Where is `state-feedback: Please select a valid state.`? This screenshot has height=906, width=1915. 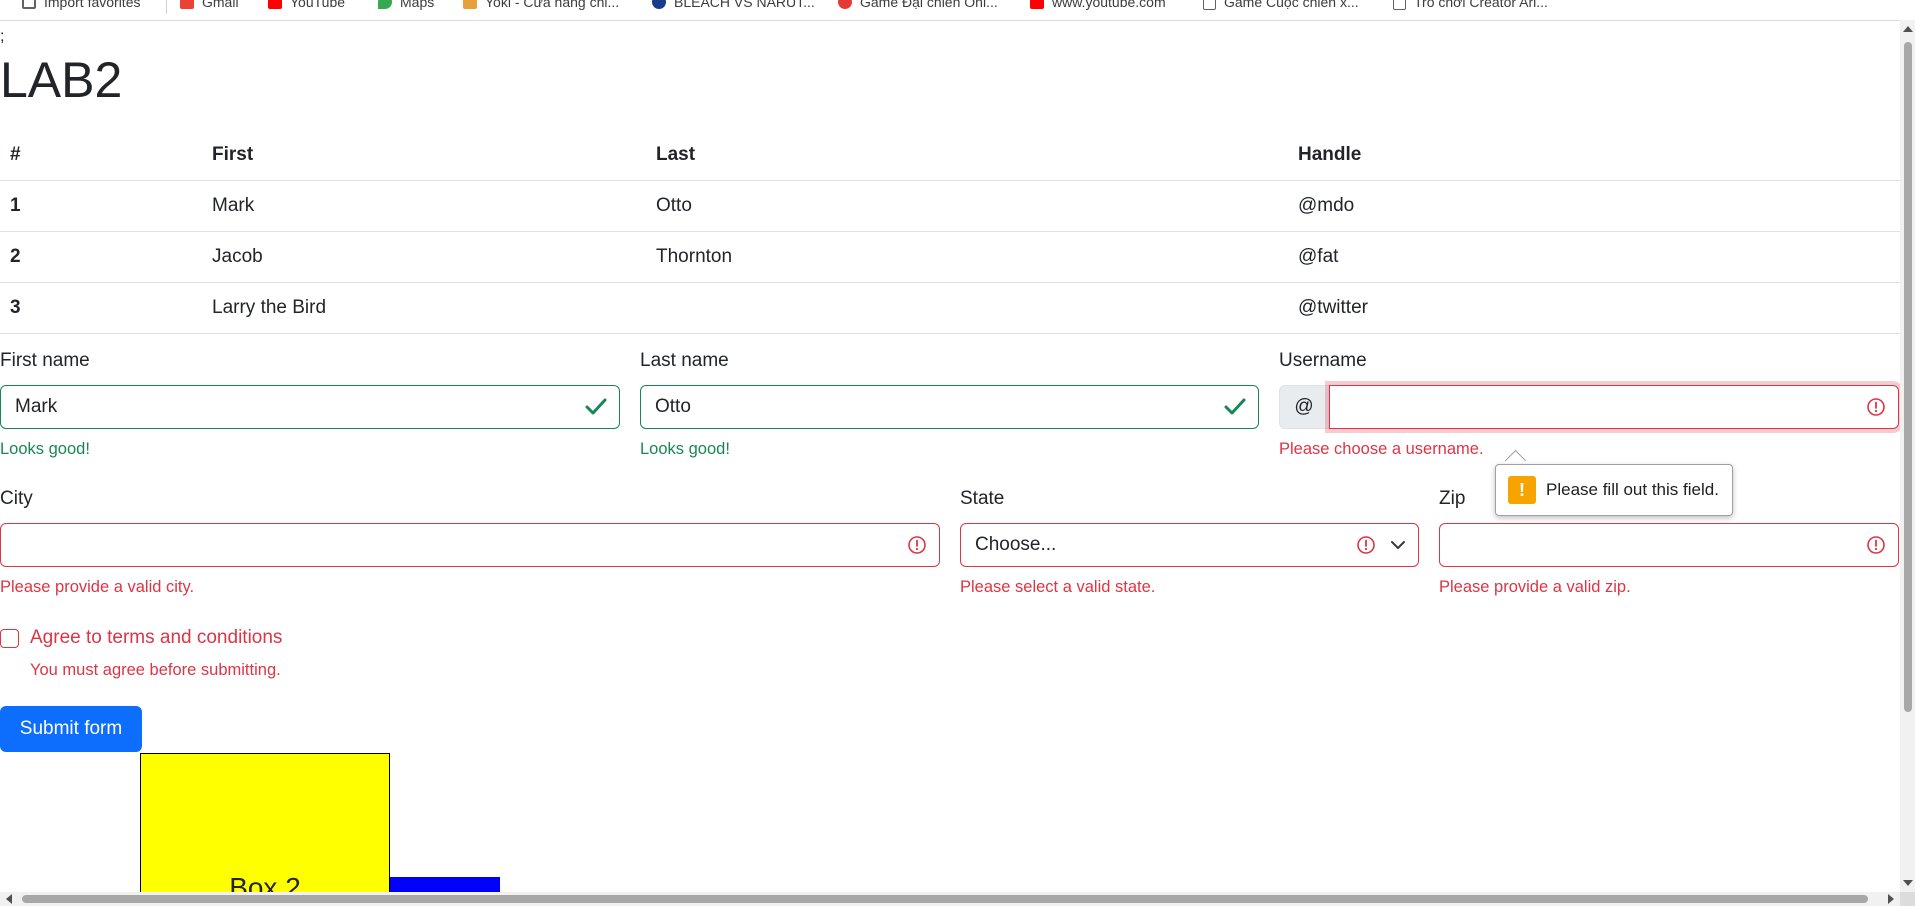 state-feedback: Please select a valid state. is located at coordinates (1058, 587).